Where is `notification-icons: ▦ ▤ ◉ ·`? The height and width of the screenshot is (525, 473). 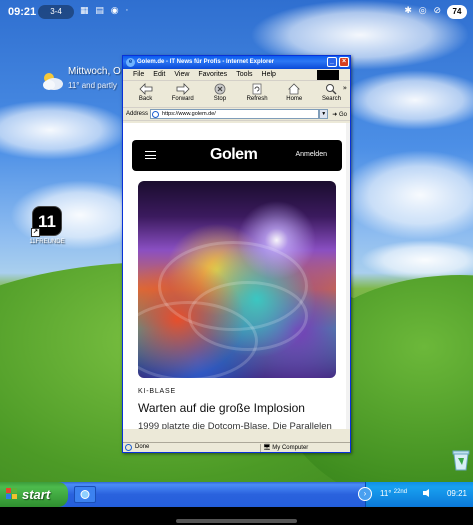
notification-icons: ▦ ▤ ◉ · is located at coordinates (105, 11).